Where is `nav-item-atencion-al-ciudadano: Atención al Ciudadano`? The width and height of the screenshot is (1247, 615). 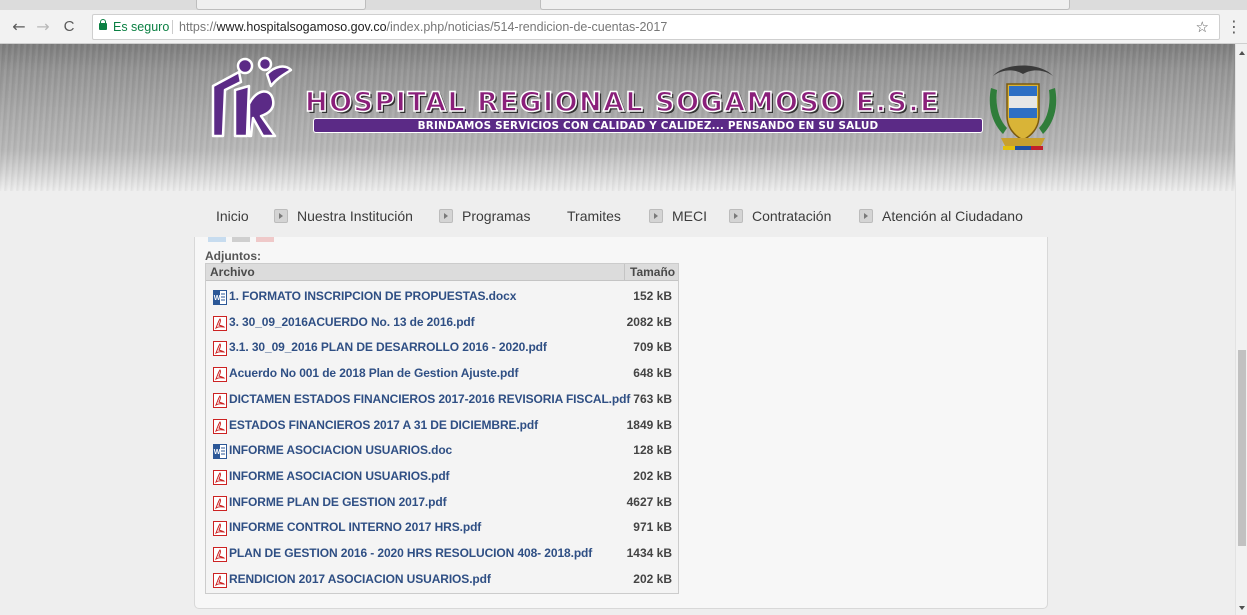
nav-item-atencion-al-ciudadano: Atención al Ciudadano is located at coordinates (941, 216).